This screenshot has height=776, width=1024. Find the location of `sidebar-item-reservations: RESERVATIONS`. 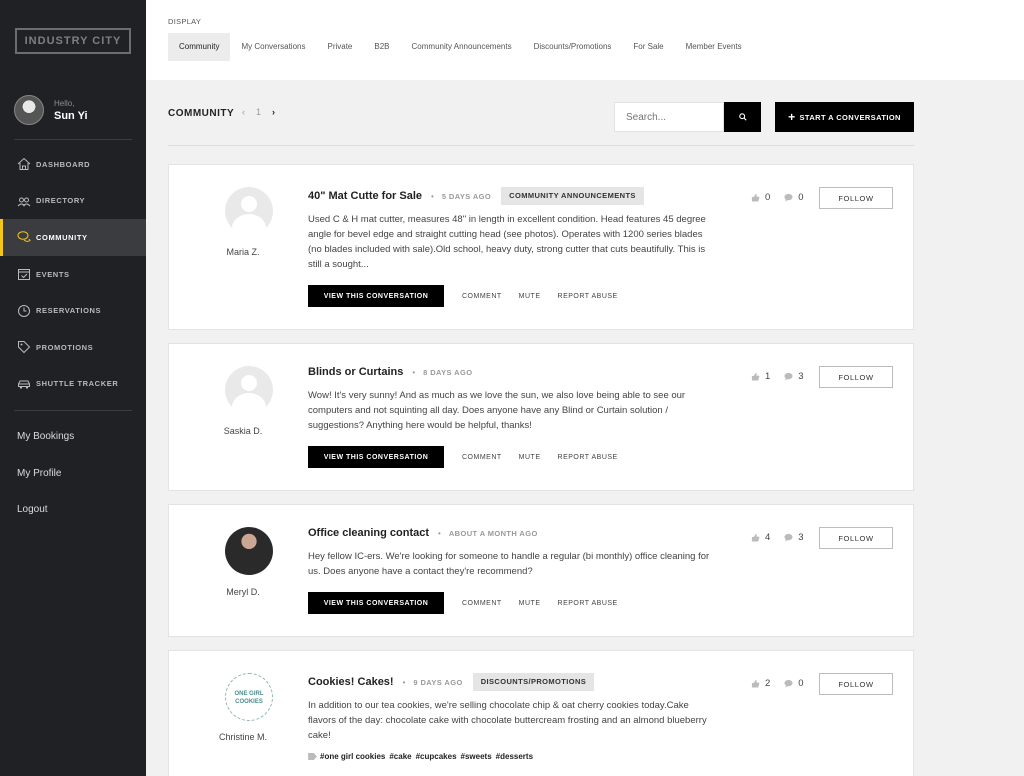

sidebar-item-reservations: RESERVATIONS is located at coordinates (73, 310).